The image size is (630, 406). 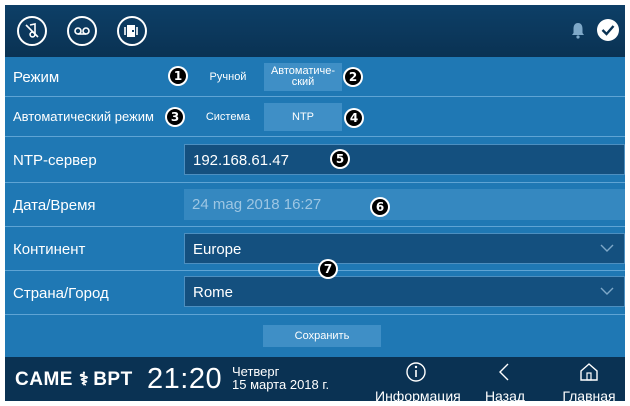 What do you see at coordinates (228, 117) in the screenshot?
I see `auto-option-system: Система` at bounding box center [228, 117].